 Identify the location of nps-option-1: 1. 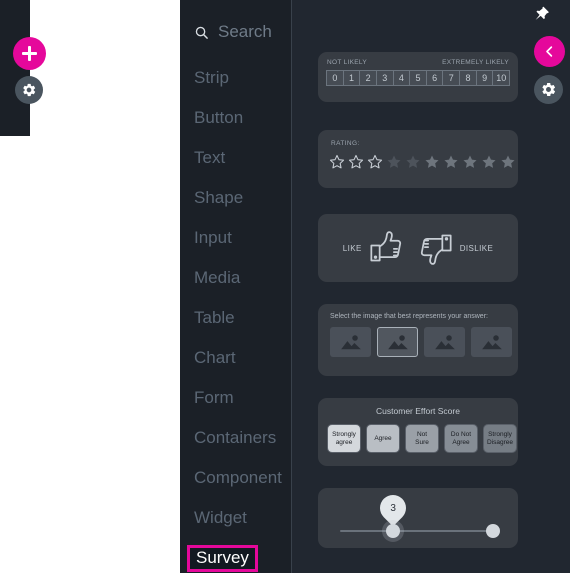
(351, 78).